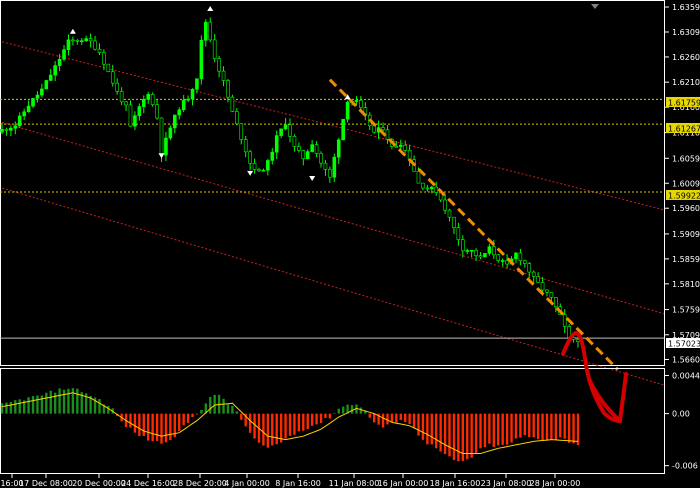 The width and height of the screenshot is (700, 488). I want to click on time-tick-label: 28 Jan 00:00, so click(555, 483).